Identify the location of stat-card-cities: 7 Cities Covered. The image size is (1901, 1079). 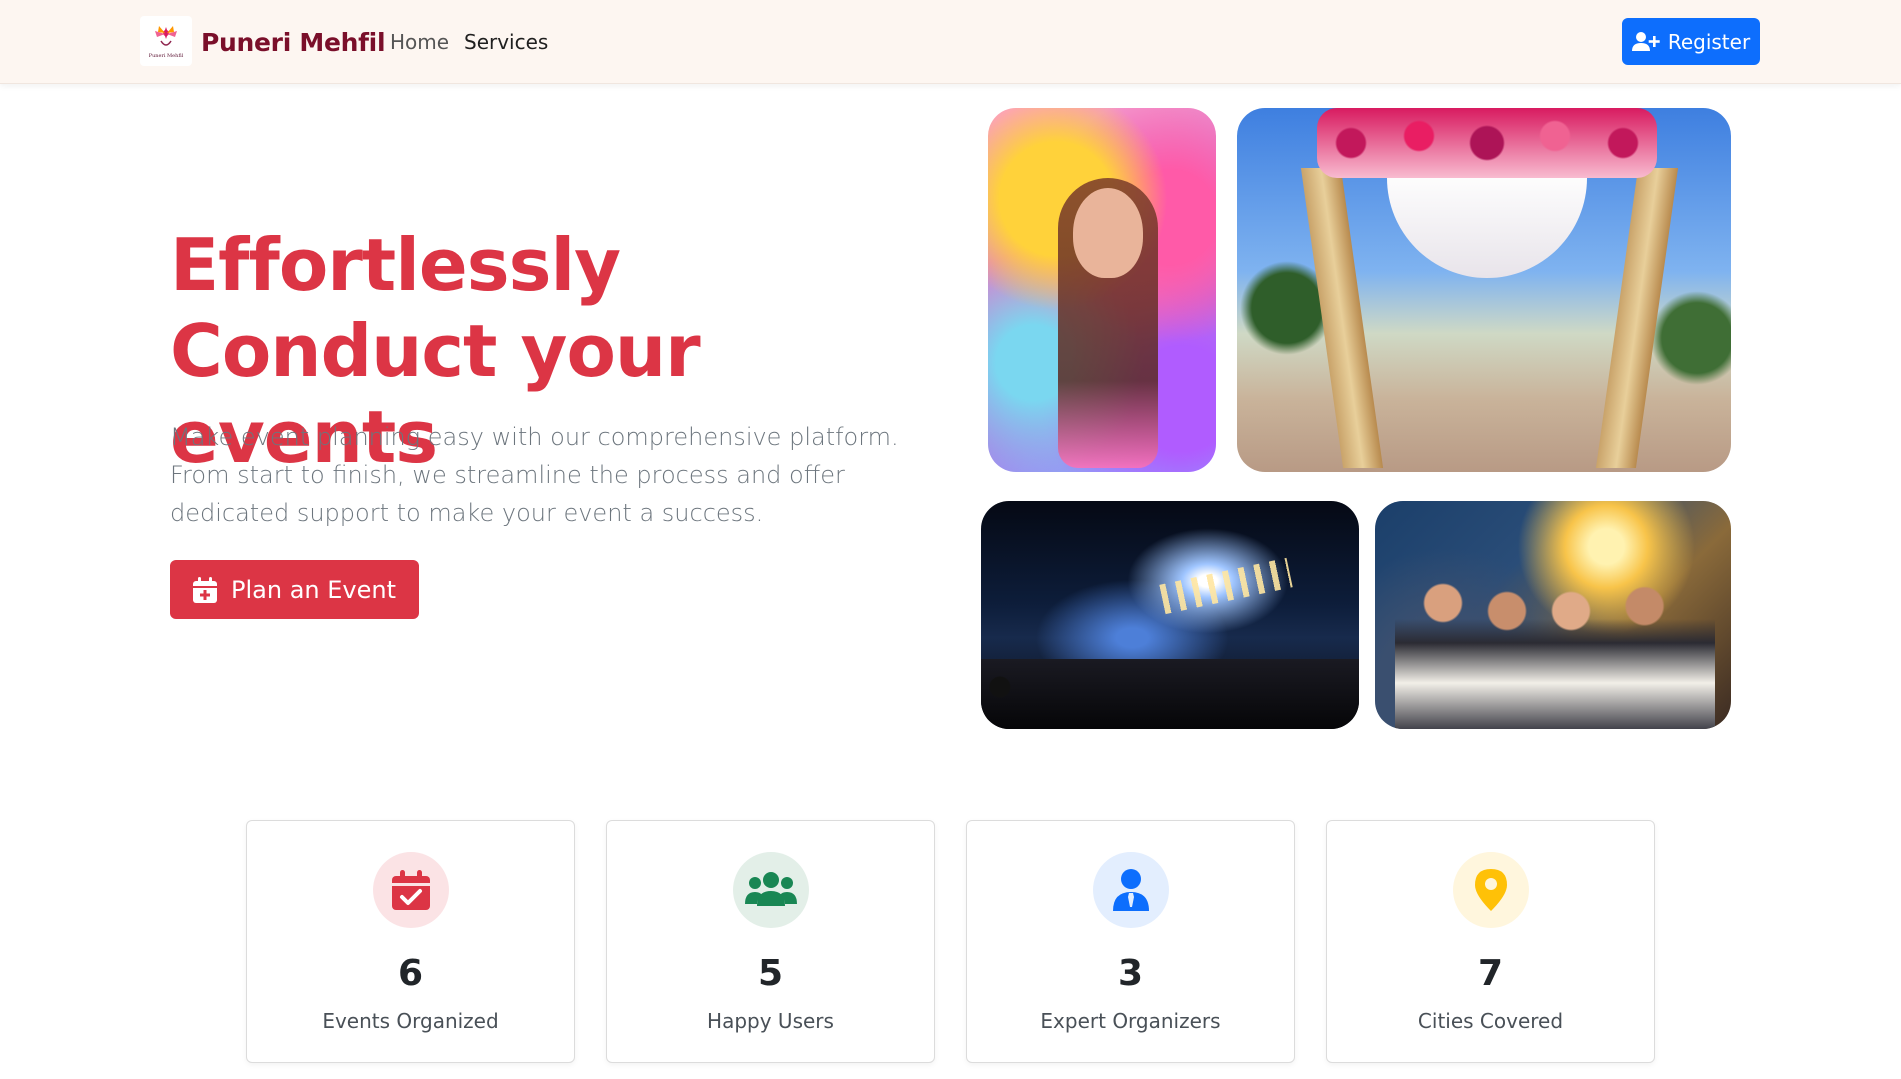
(1490, 941).